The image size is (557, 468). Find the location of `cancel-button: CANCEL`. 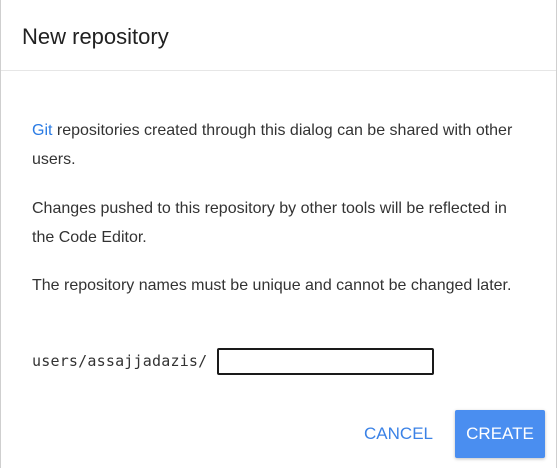

cancel-button: CANCEL is located at coordinates (398, 434).